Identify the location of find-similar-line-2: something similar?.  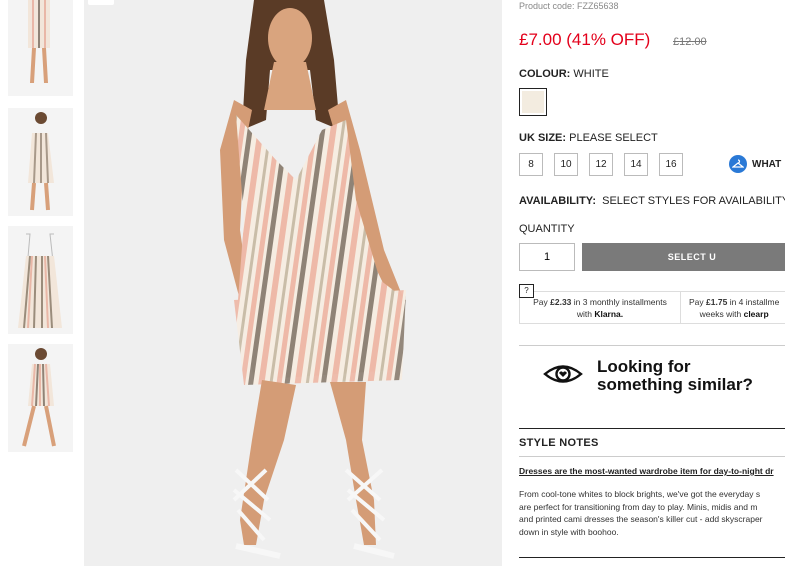
(675, 384).